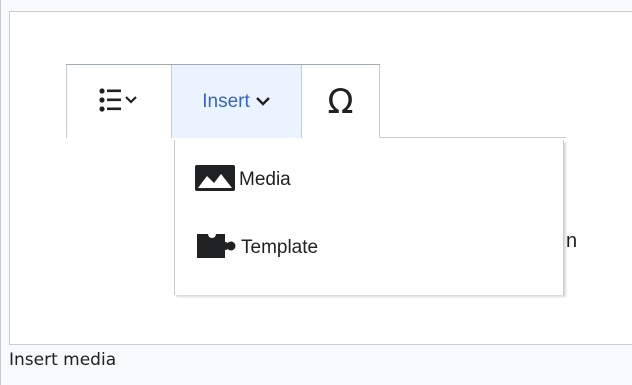  What do you see at coordinates (572, 241) in the screenshot?
I see `underlying-text-fragment: n` at bounding box center [572, 241].